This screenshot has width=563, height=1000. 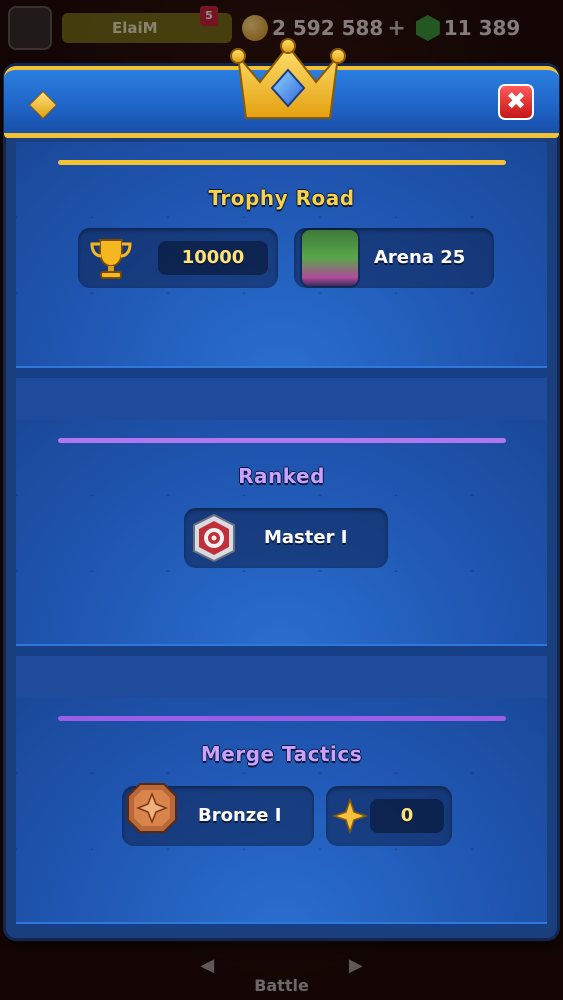 What do you see at coordinates (427, 28) in the screenshot?
I see `gem-icon` at bounding box center [427, 28].